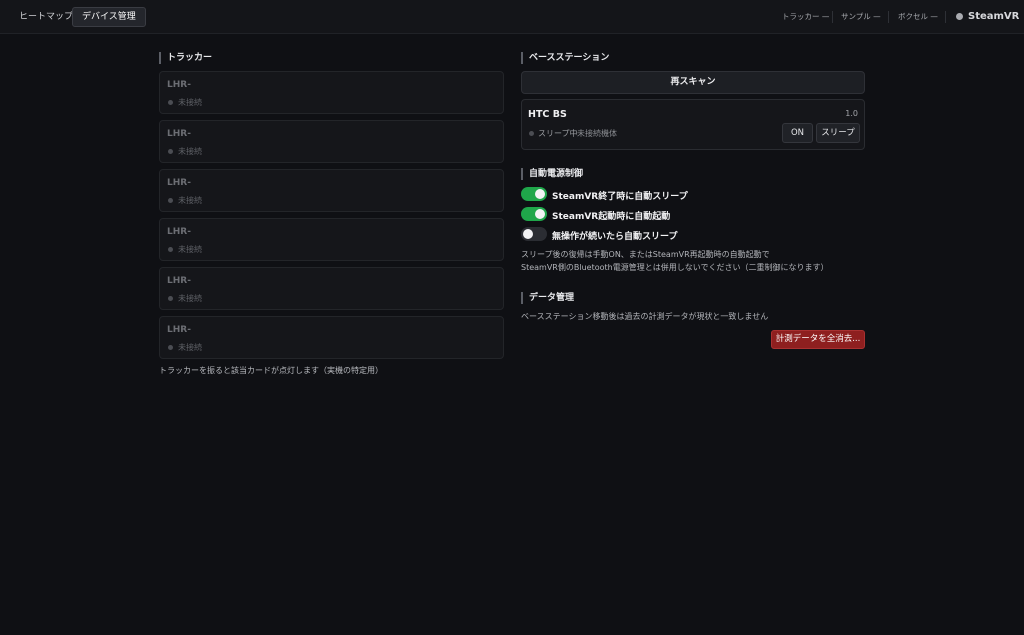  What do you see at coordinates (918, 16) in the screenshot?
I see `voxel-count-stat: ボクセル —` at bounding box center [918, 16].